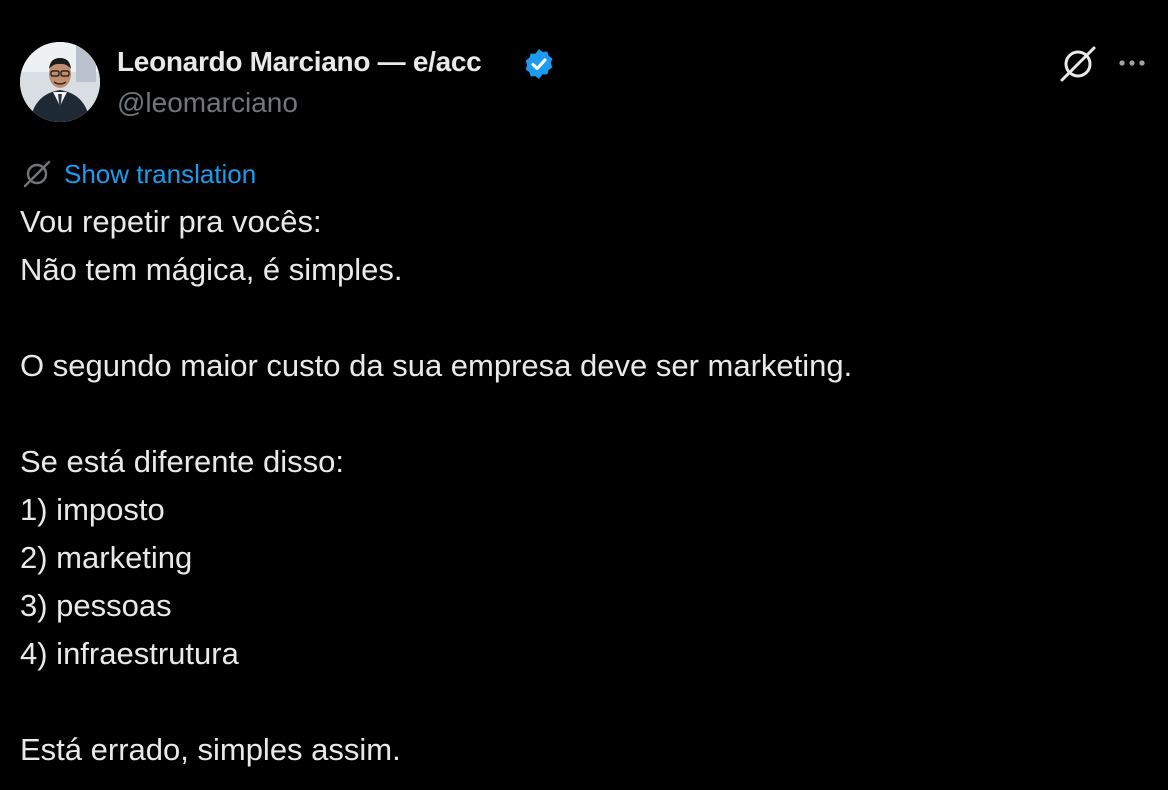 This screenshot has height=790, width=1168. I want to click on more-horizontal-icon, so click(1132, 63).